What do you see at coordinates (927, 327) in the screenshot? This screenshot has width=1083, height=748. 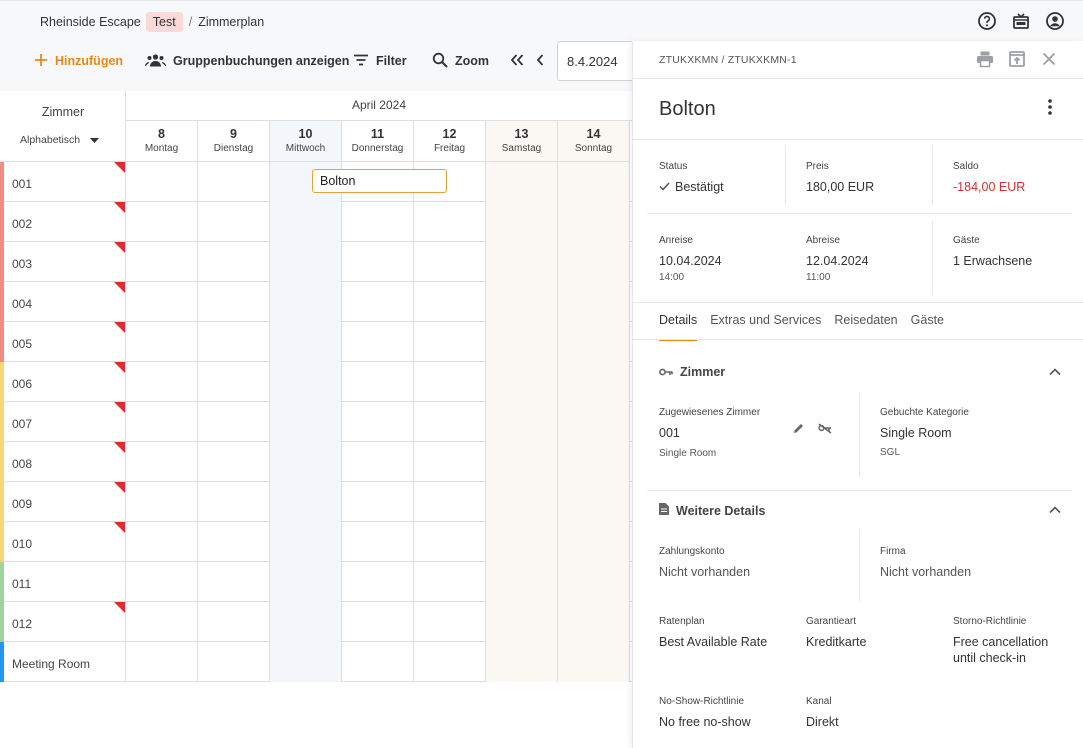 I see `tab-guests: Gäste` at bounding box center [927, 327].